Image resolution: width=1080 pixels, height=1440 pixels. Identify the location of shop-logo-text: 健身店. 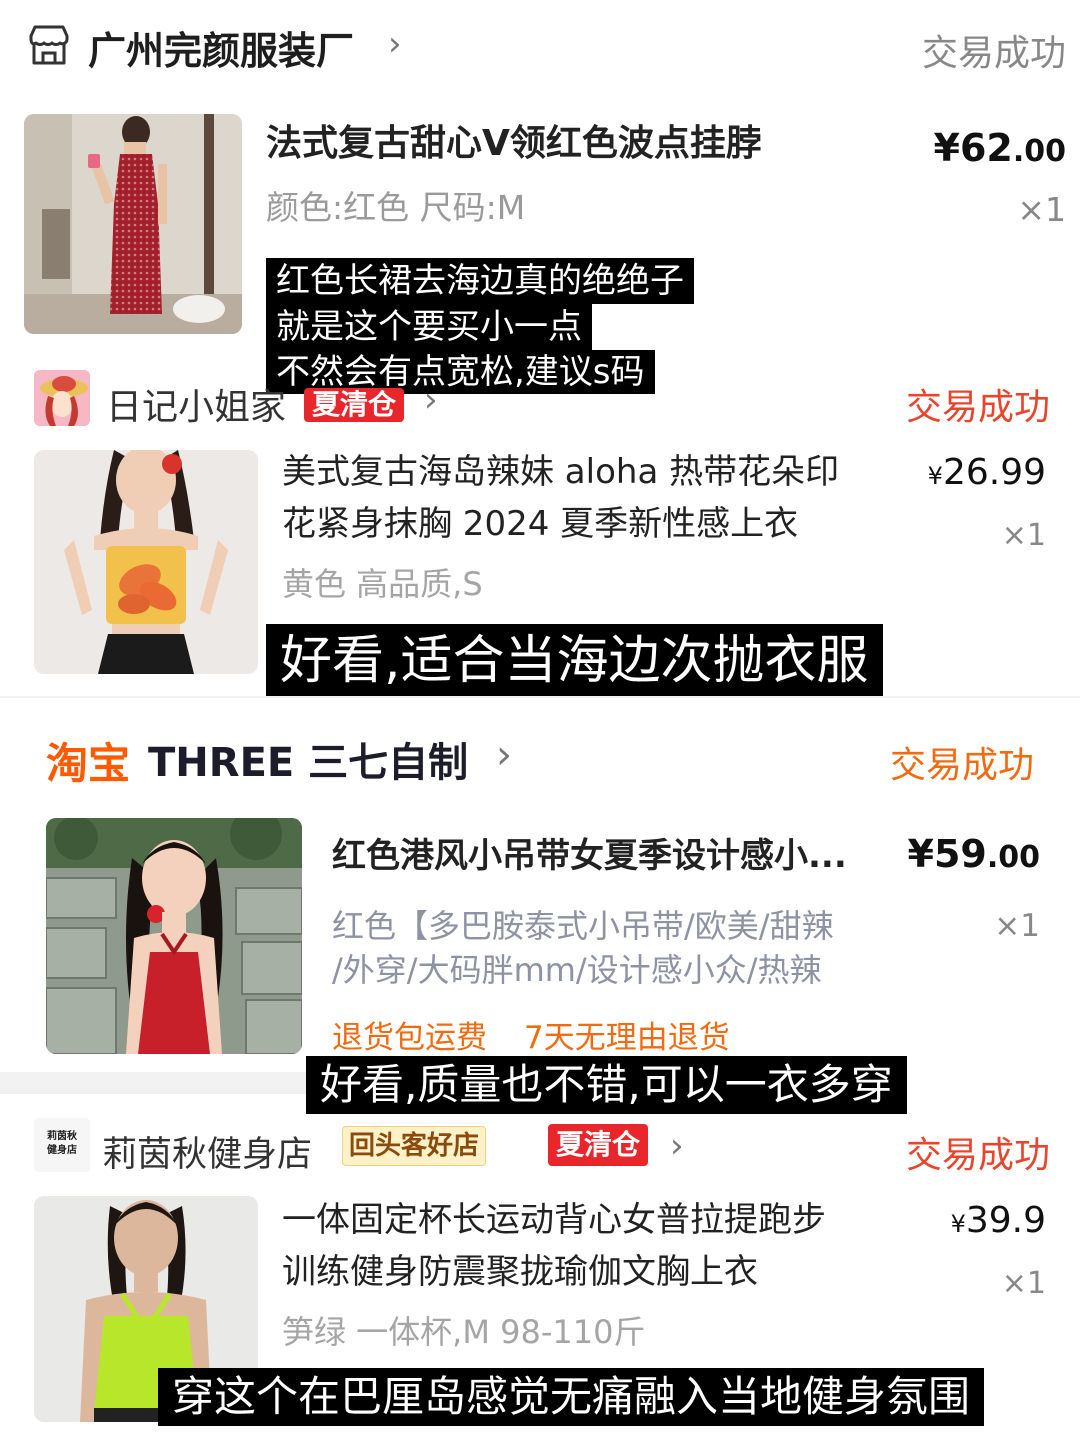
(62, 1150).